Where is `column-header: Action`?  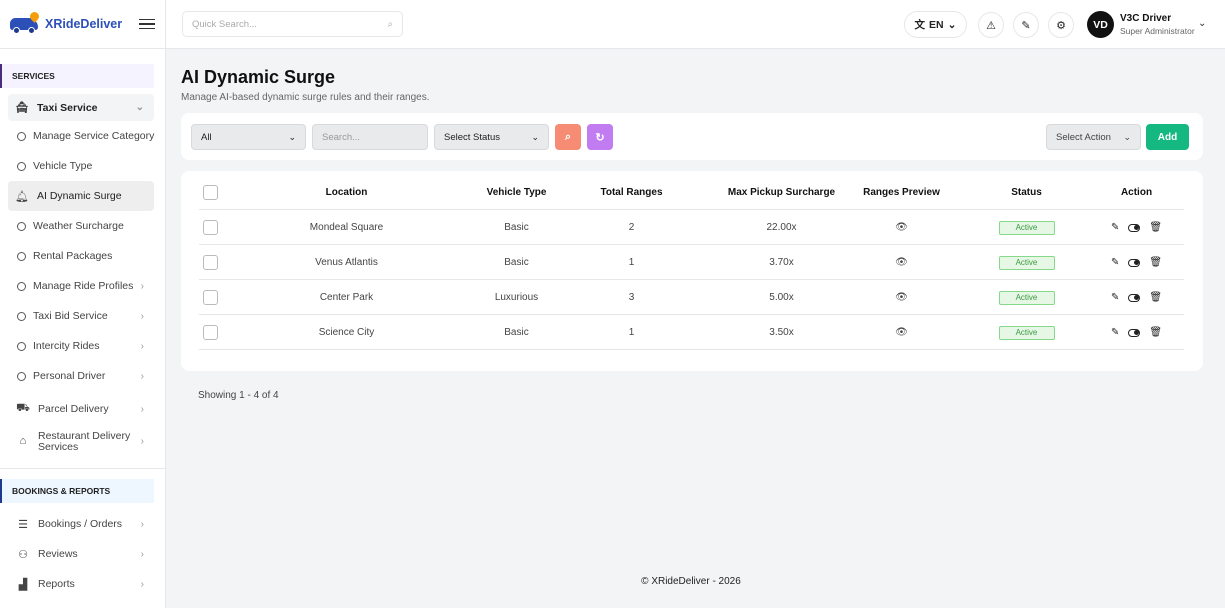
column-header: Action is located at coordinates (1136, 192).